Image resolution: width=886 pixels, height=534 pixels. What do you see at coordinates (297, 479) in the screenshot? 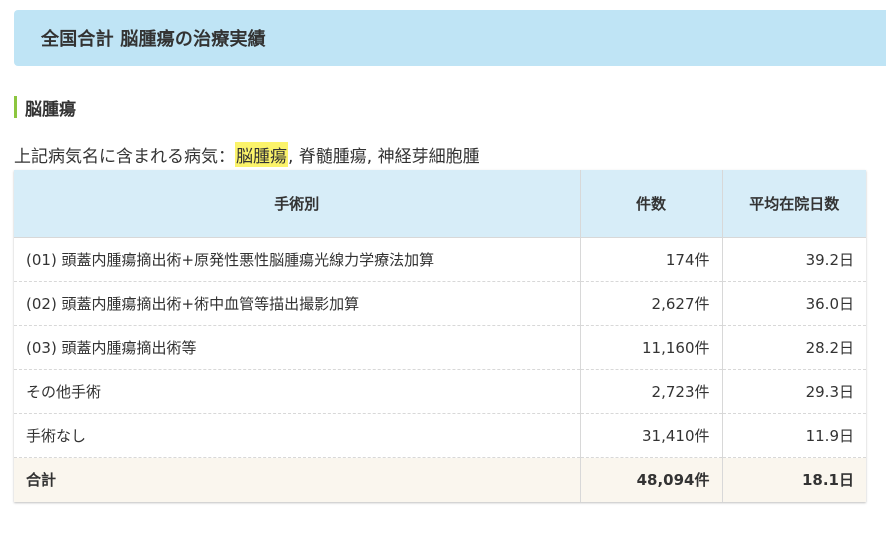
I see `total-label: 合計` at bounding box center [297, 479].